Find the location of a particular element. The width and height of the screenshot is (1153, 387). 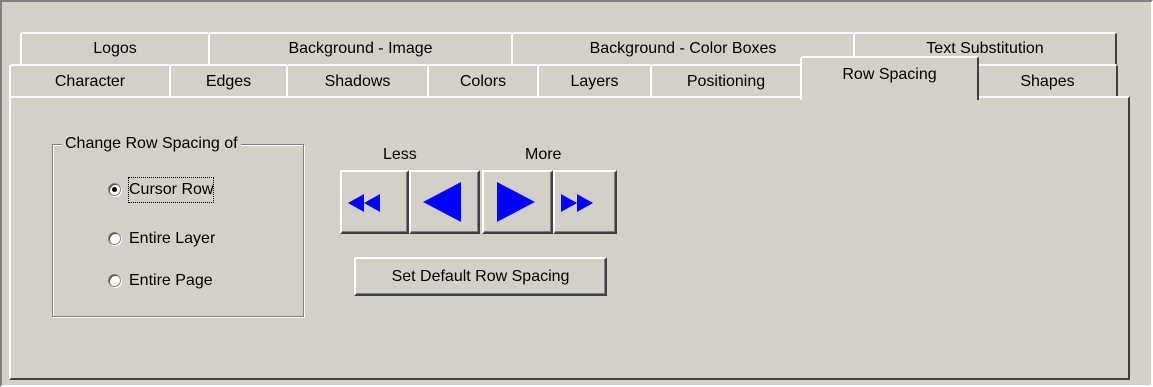

tab-label: Shapes is located at coordinates (1047, 81).